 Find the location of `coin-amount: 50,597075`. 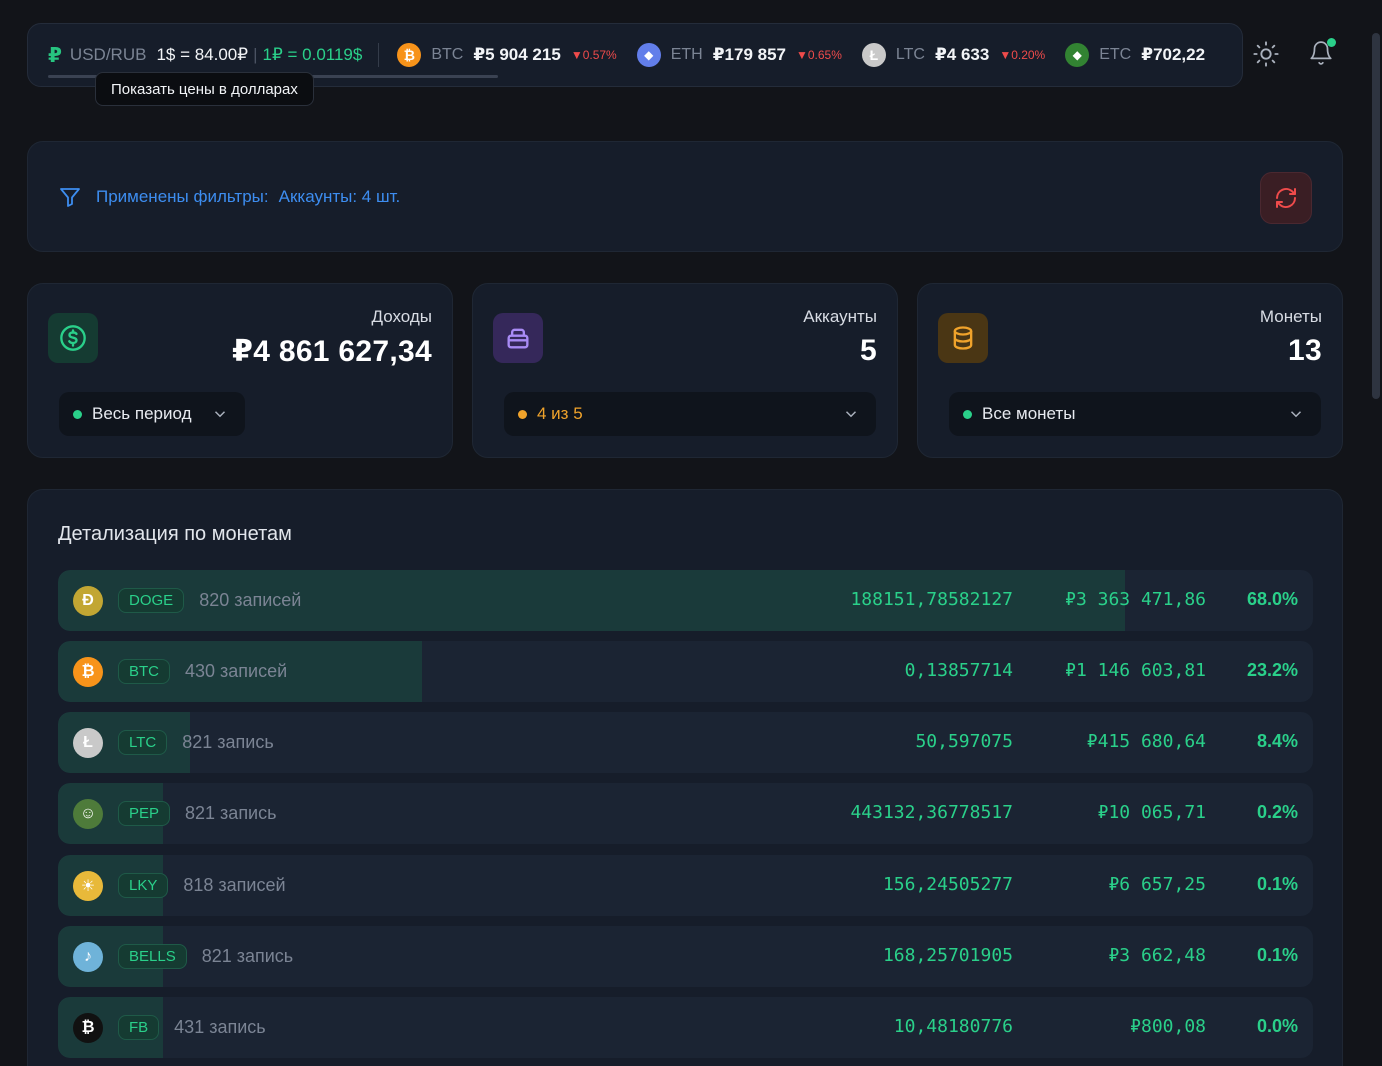

coin-amount: 50,597075 is located at coordinates (964, 741).